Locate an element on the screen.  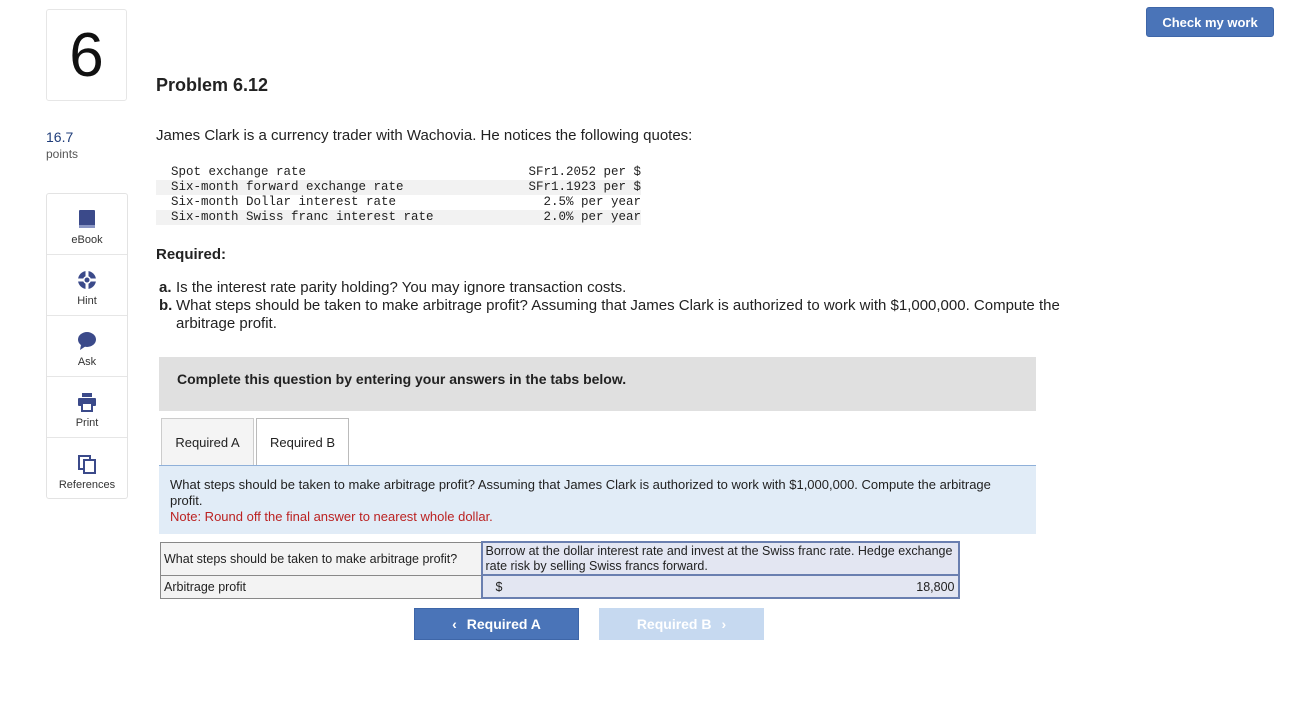
tab-required-b: Required B is located at coordinates (302, 442).